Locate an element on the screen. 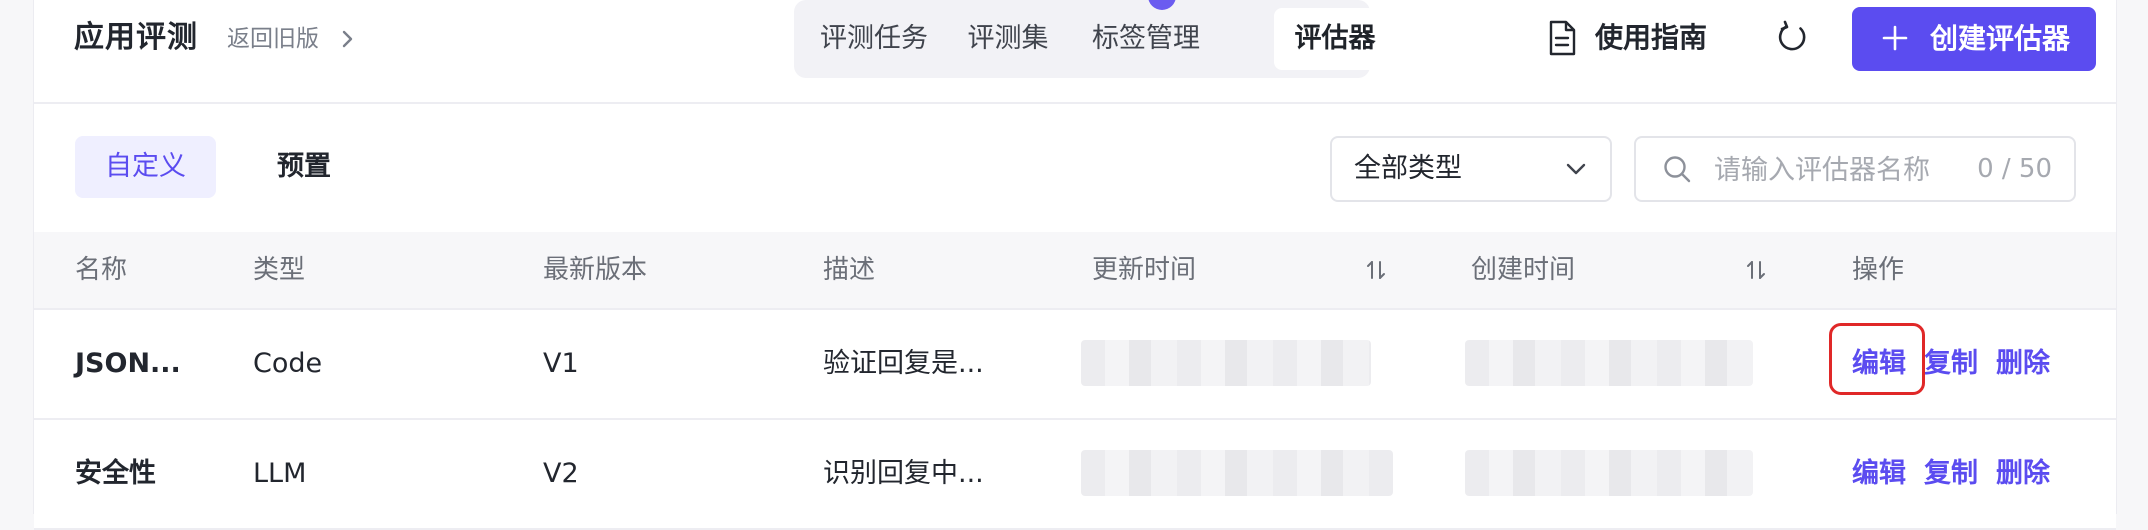  create-evaluator-button: 创建评估器 is located at coordinates (1974, 39).